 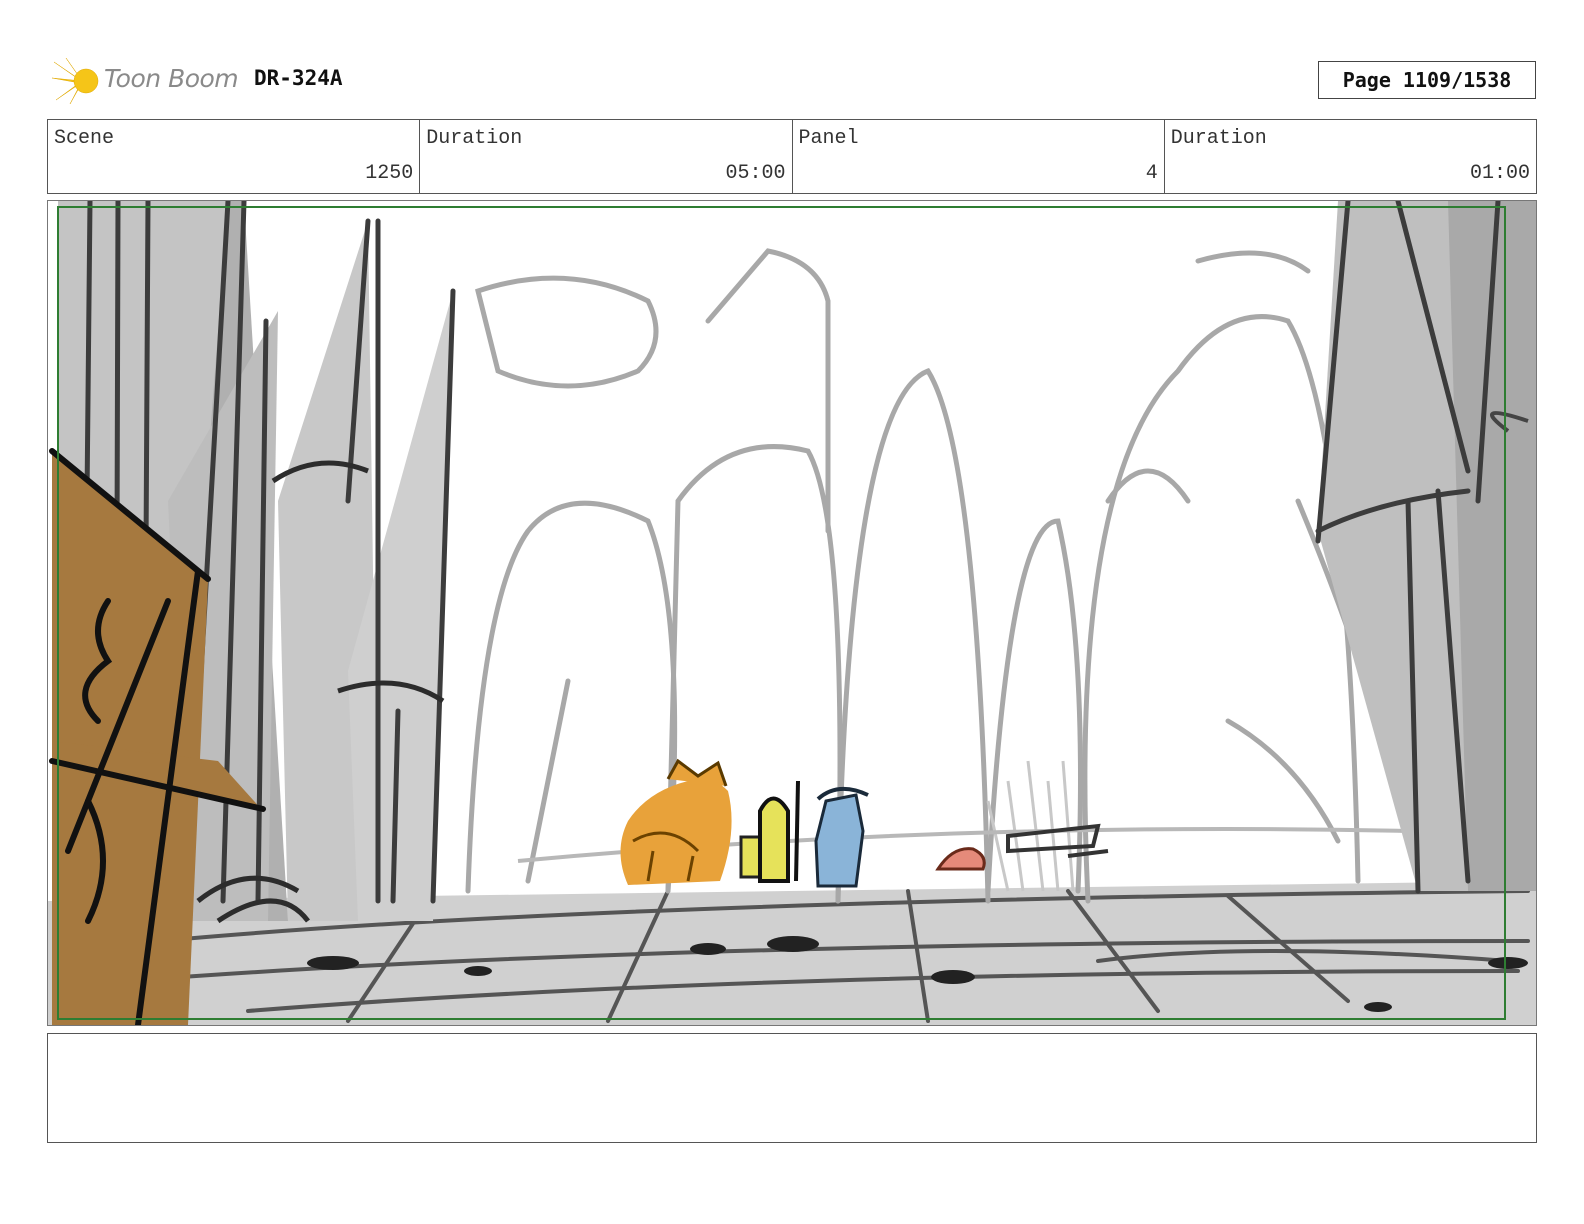 I want to click on scene-value: 1250, so click(x=389, y=173).